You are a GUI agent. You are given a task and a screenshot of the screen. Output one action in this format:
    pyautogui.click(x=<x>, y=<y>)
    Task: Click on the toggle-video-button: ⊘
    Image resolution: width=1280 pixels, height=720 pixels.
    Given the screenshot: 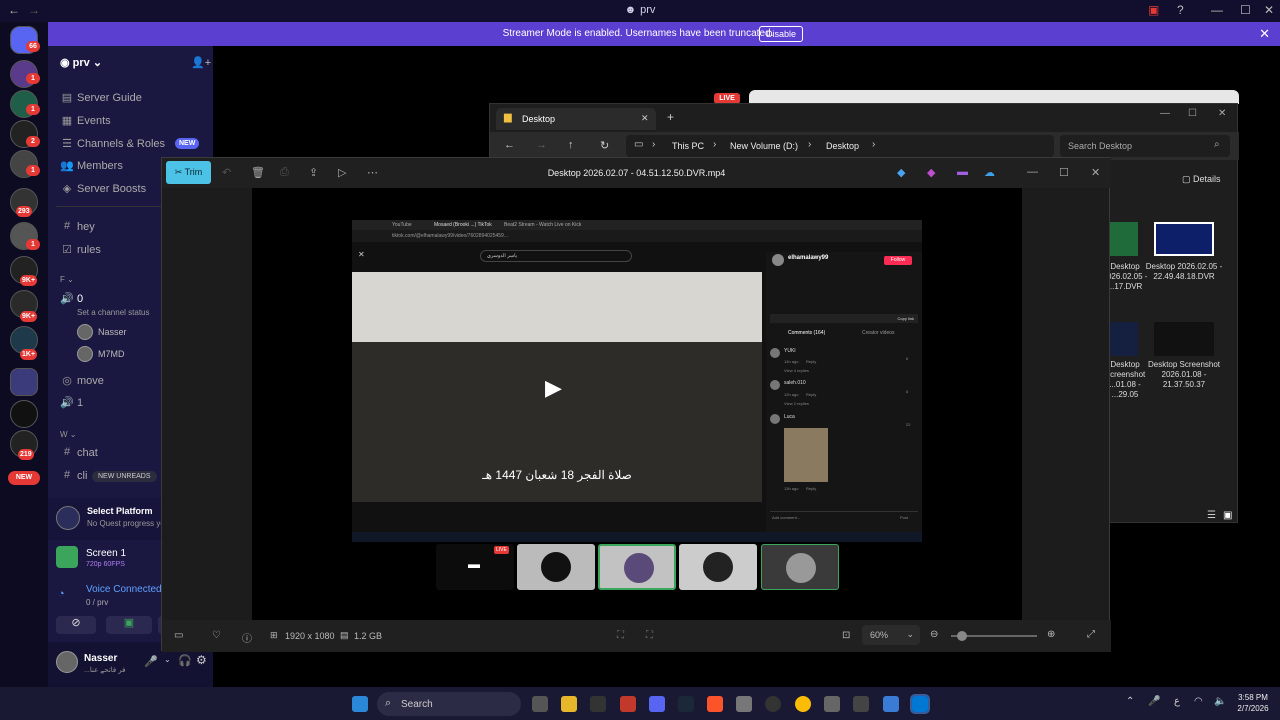 What is the action you would take?
    pyautogui.click(x=76, y=625)
    